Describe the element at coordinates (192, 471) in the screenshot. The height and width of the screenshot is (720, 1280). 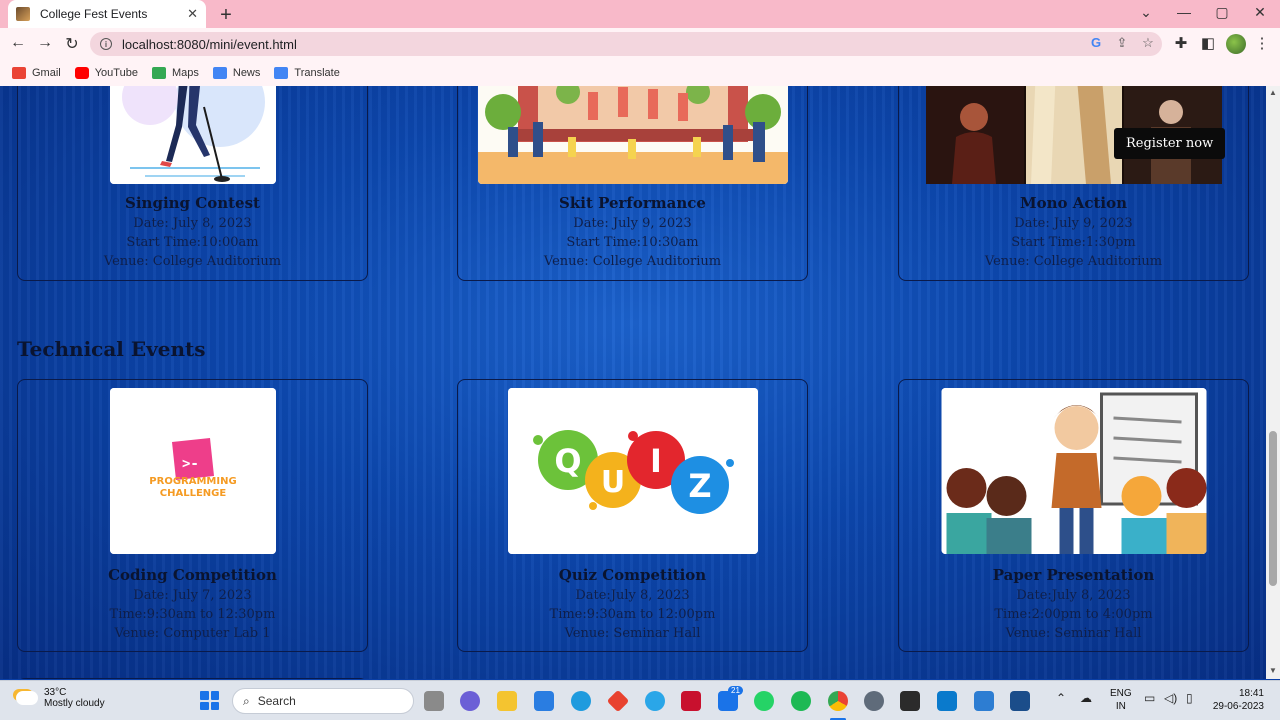
I see `coding-competition-image: >- PROGRAMMING CHALLENGE` at that location.